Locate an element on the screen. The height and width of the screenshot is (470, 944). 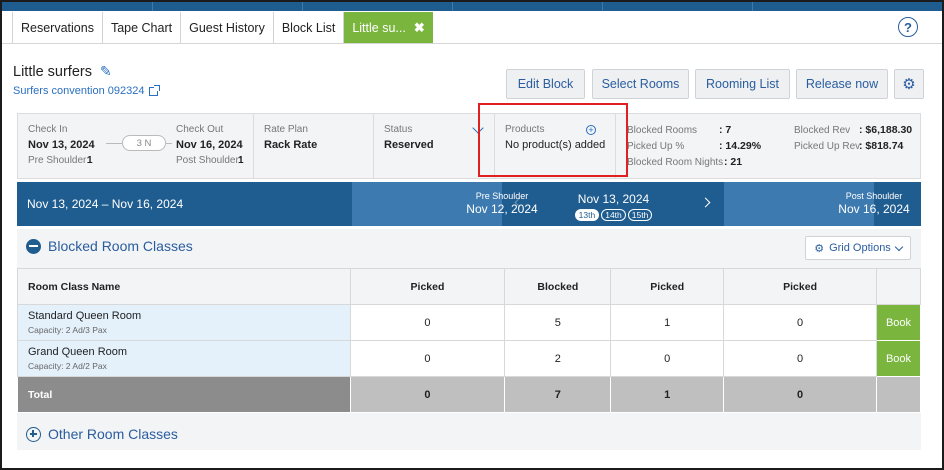
room-class-cell: Grand Queen Room Capacity: 2 Ad/2 Pax is located at coordinates (184, 358).